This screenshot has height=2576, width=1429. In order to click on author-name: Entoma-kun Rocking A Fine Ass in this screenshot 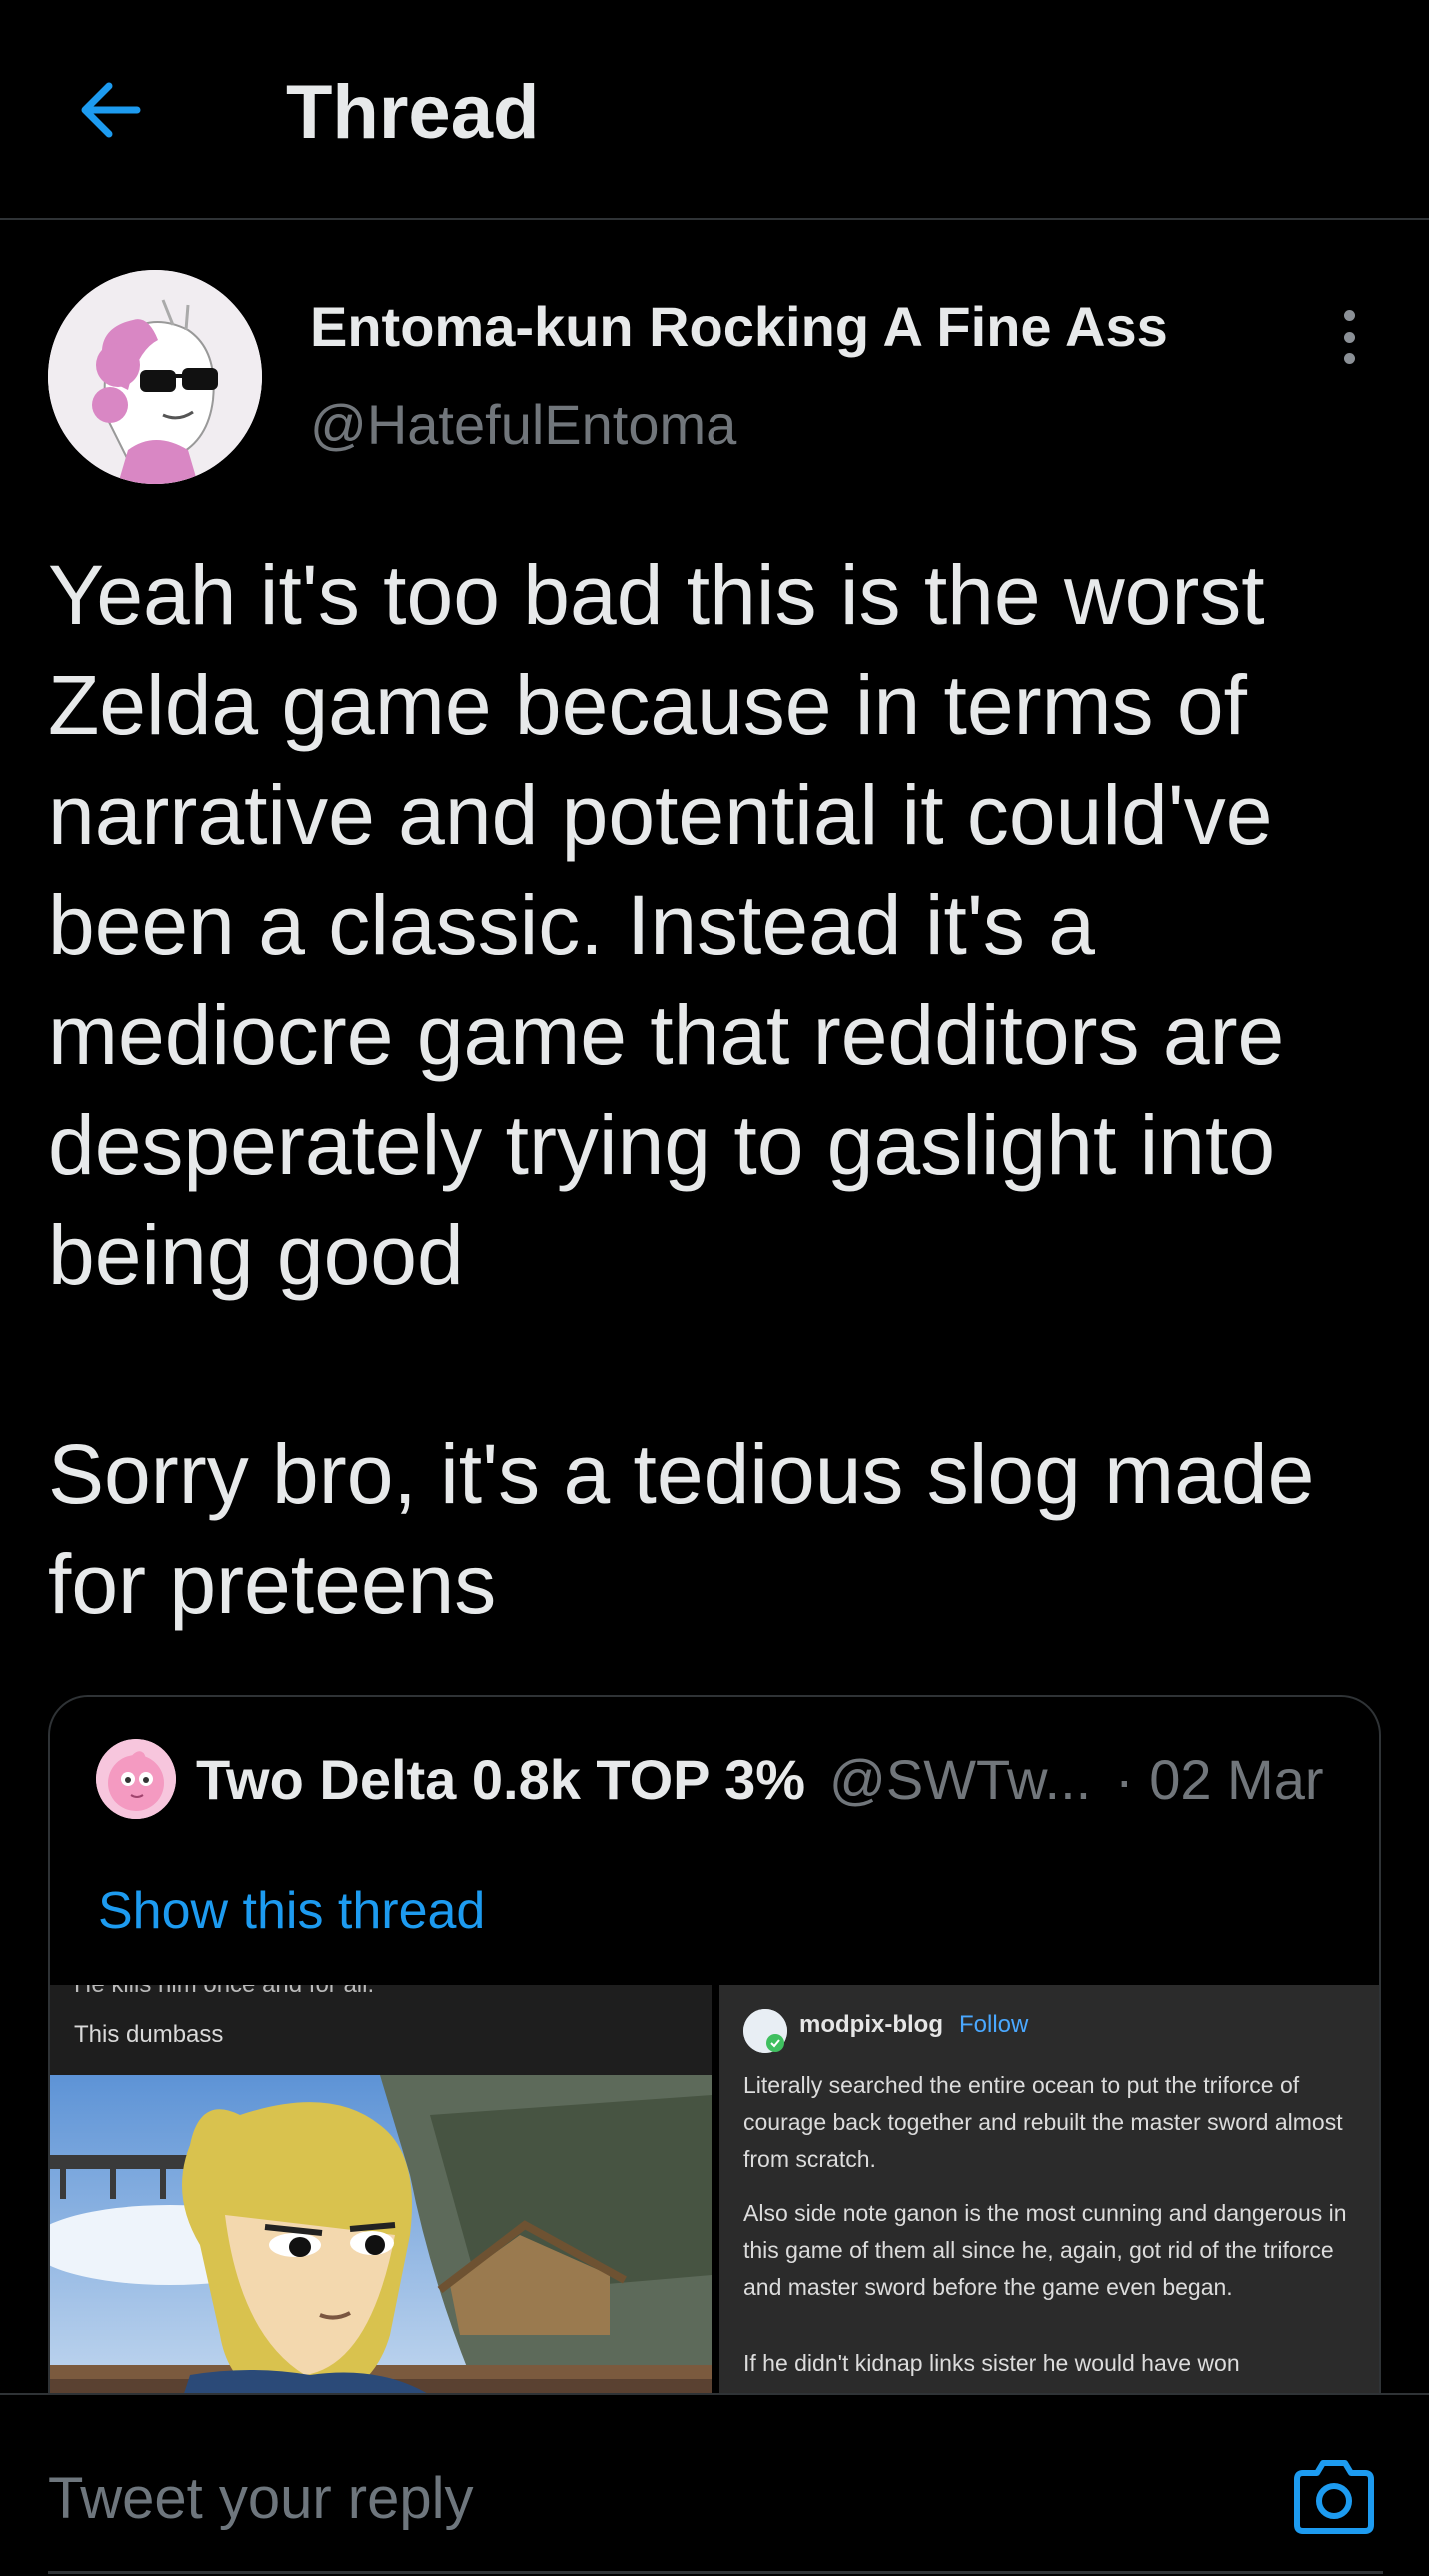, I will do `click(739, 326)`.